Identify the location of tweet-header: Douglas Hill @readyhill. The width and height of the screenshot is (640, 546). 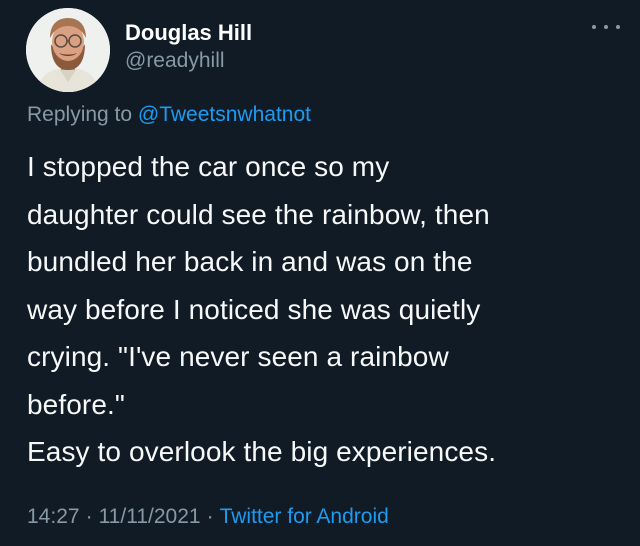
(139, 50).